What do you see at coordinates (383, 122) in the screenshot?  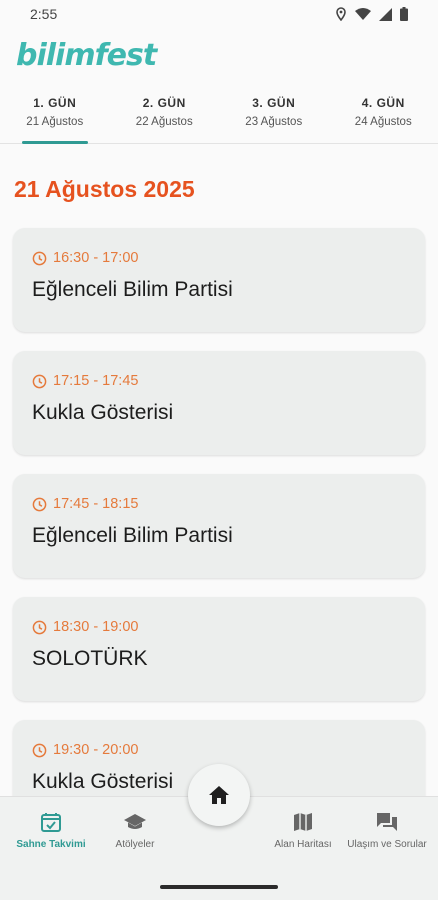 I see `tab-date-label: 24 Ağustos` at bounding box center [383, 122].